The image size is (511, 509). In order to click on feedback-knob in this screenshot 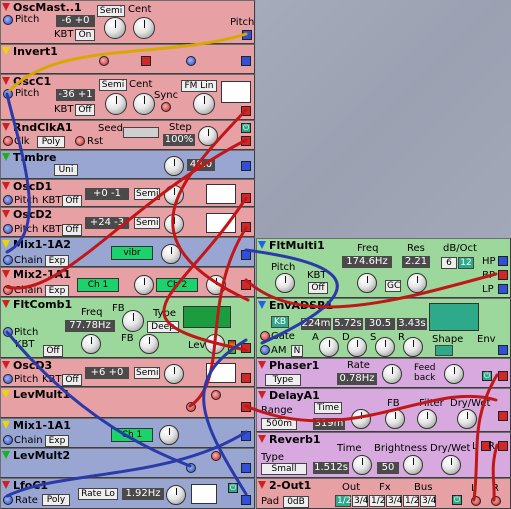, I will do `click(454, 374)`.